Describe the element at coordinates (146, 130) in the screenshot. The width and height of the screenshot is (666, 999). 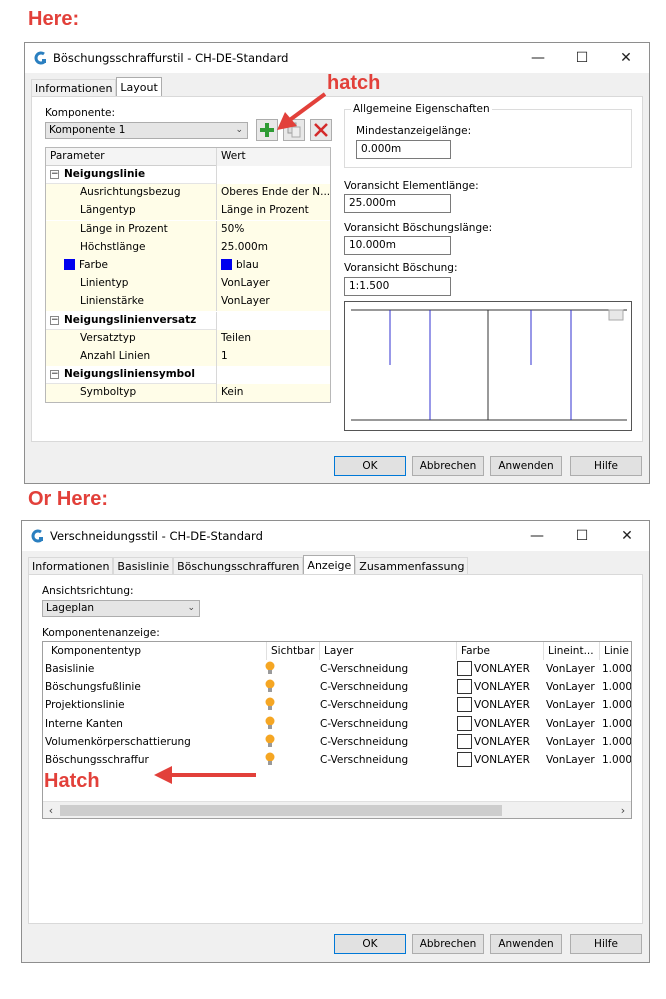
I see `component-select: Komponente 1 ⌄` at that location.